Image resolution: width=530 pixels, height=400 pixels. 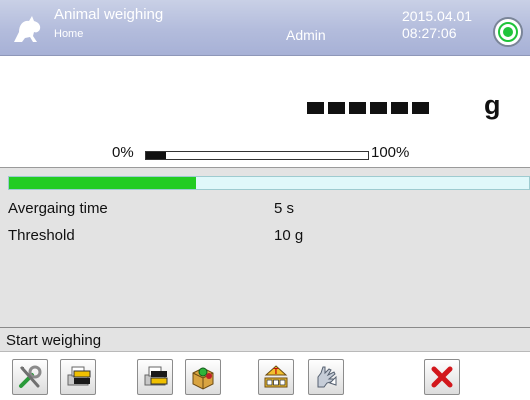 I want to click on profile-button, so click(x=326, y=377).